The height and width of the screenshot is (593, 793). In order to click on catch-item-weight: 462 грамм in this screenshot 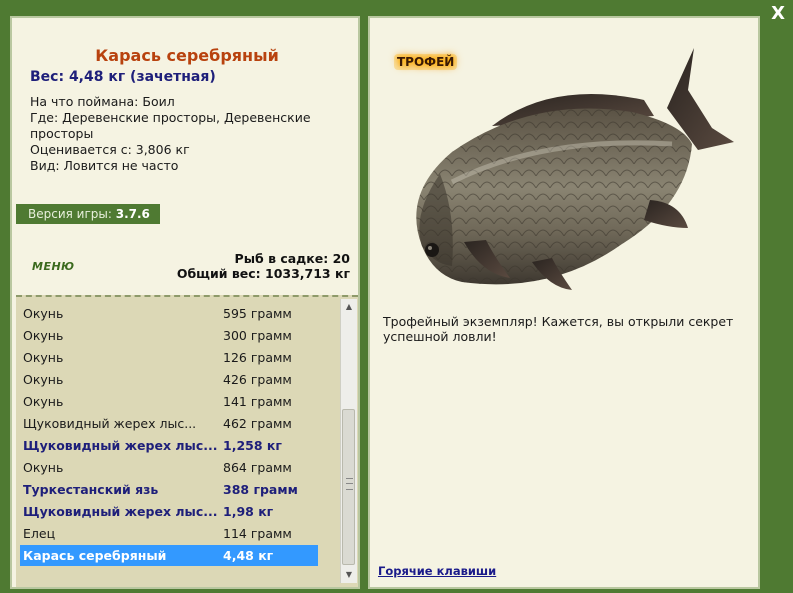, I will do `click(257, 423)`.